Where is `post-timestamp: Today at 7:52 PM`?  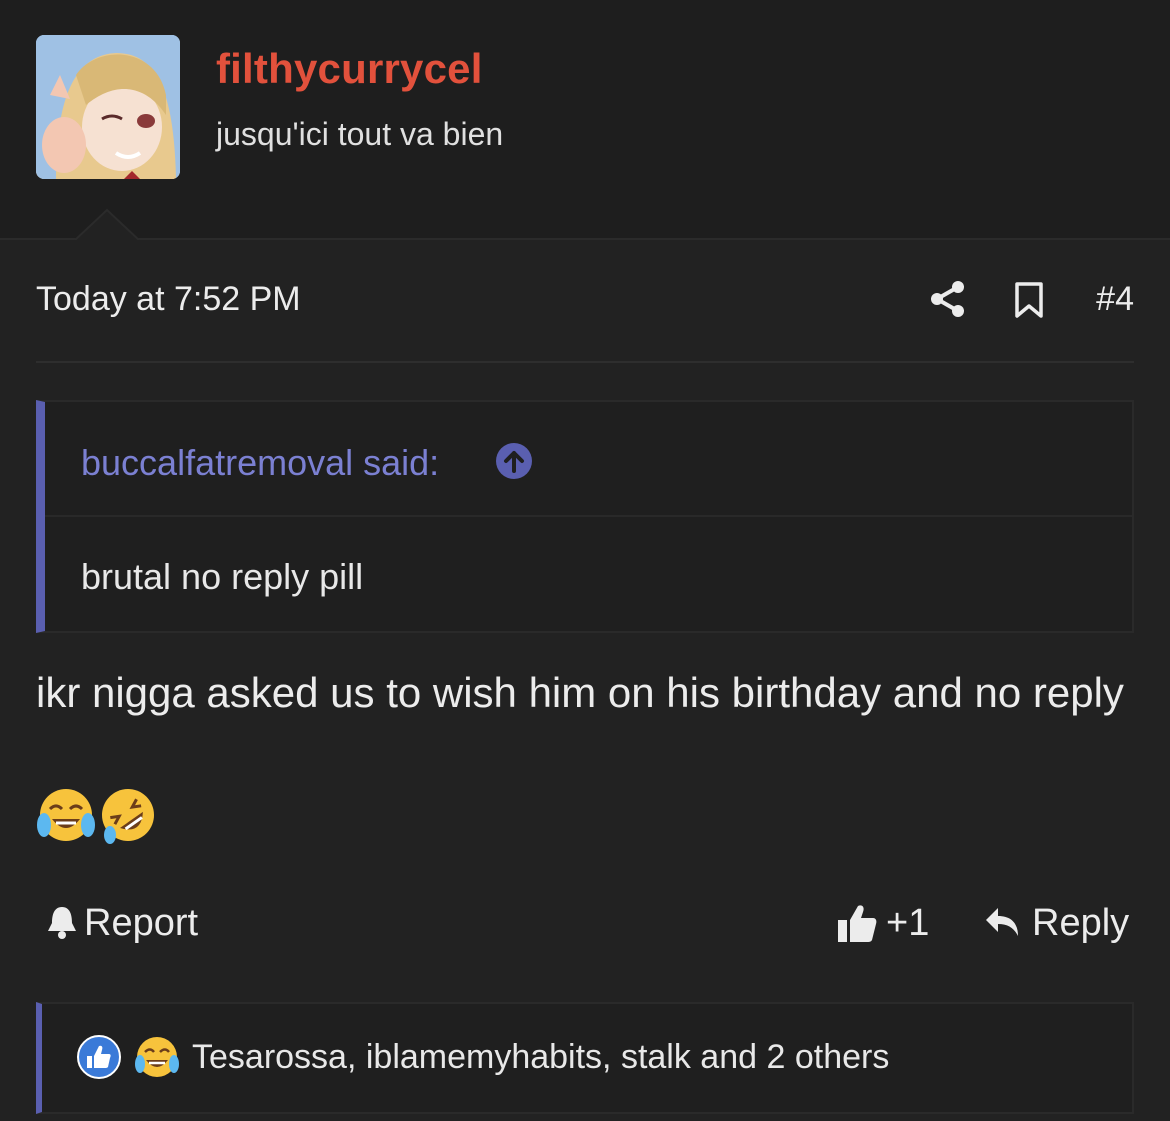 post-timestamp: Today at 7:52 PM is located at coordinates (168, 299).